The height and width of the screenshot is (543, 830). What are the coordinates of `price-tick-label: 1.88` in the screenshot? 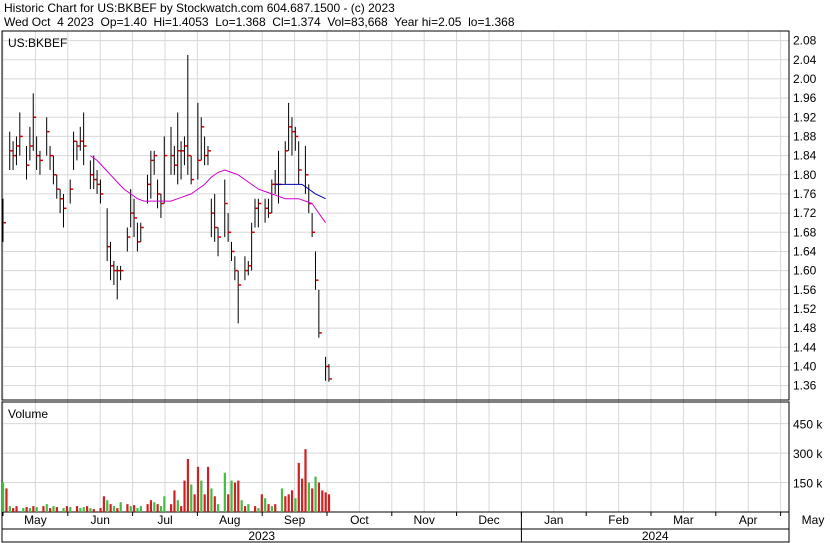 It's located at (805, 136).